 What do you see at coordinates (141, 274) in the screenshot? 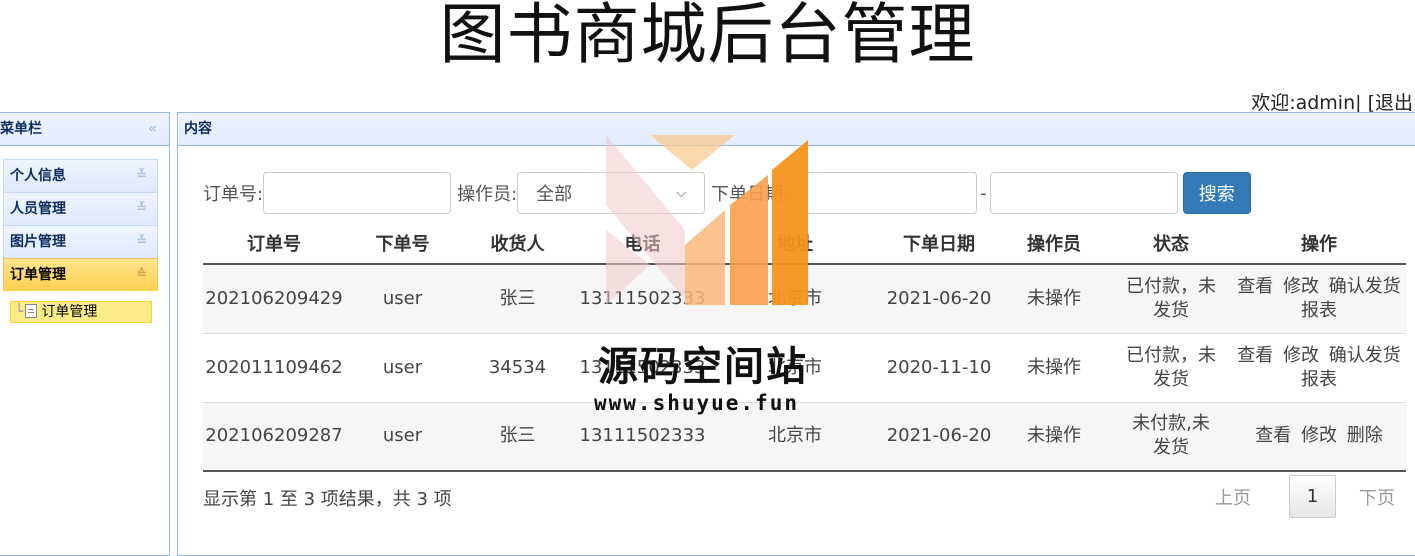
I see `chevron-up-icon: ≙` at bounding box center [141, 274].